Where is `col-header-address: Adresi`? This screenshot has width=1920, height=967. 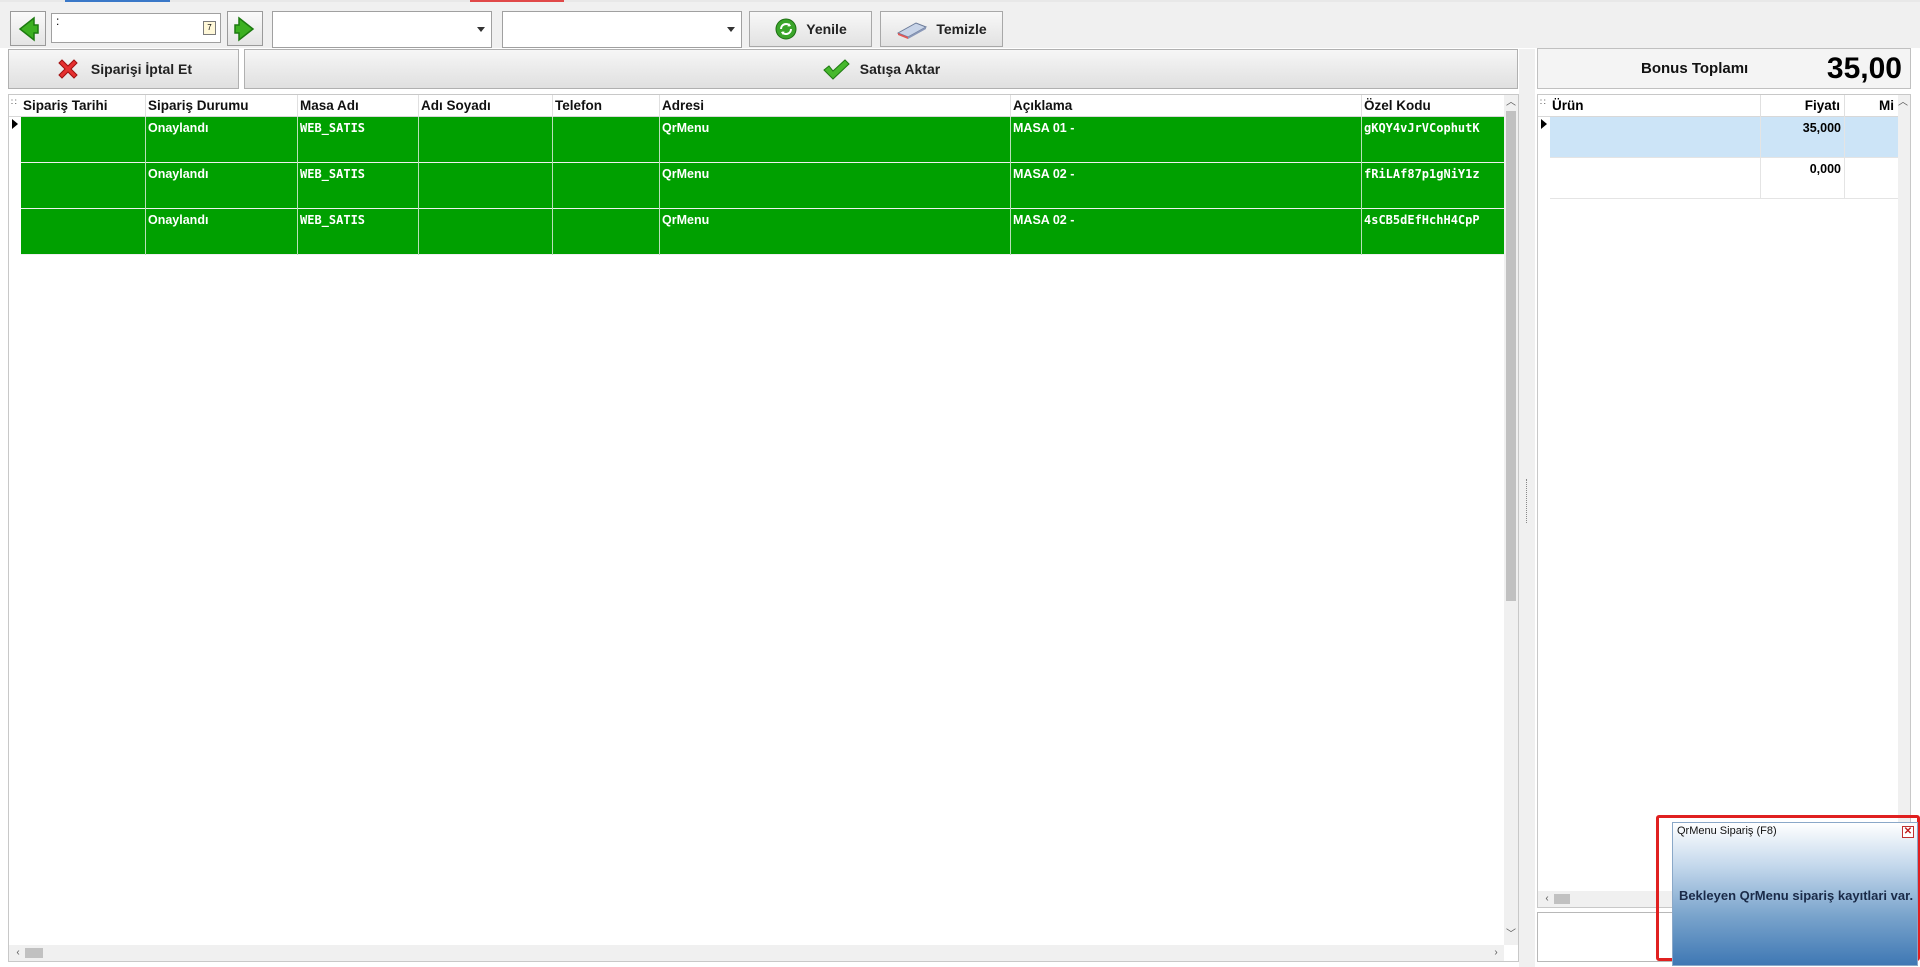
col-header-address: Adresi is located at coordinates (834, 106).